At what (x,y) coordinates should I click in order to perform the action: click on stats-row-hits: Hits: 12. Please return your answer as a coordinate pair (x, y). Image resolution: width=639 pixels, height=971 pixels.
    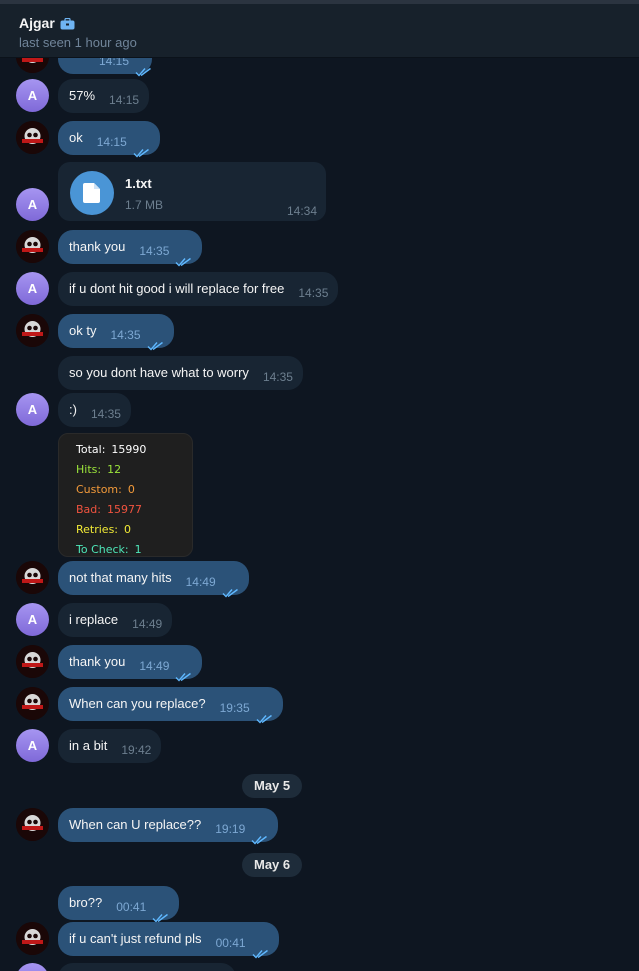
    Looking at the image, I should click on (134, 473).